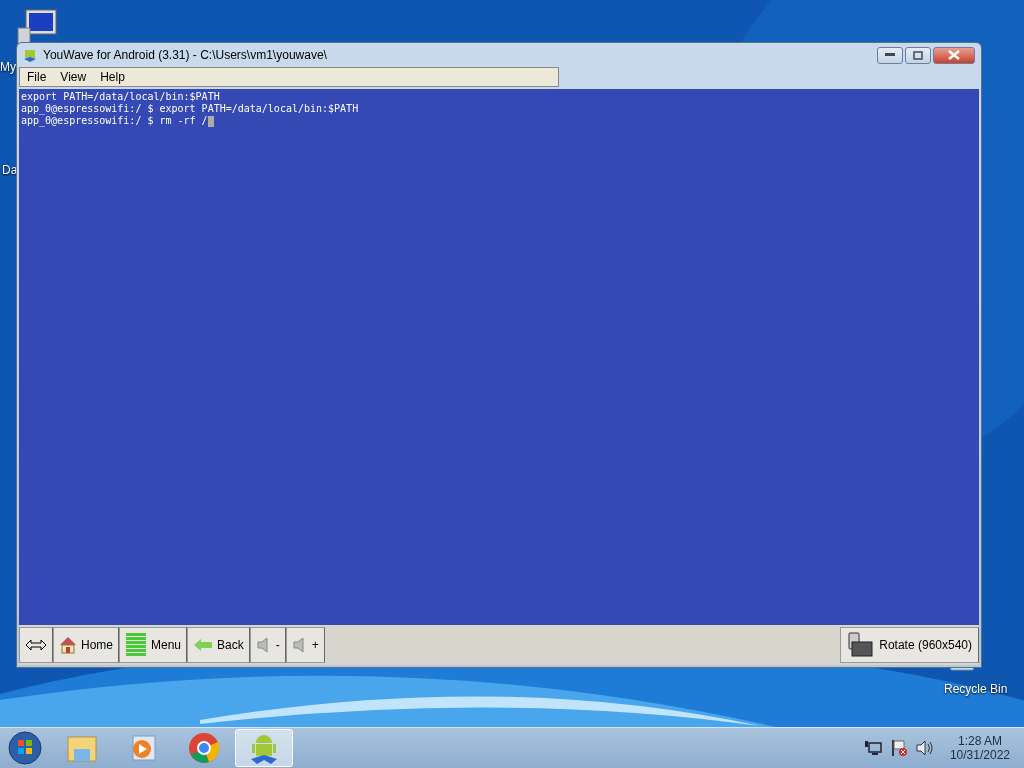 This screenshot has width=1024, height=768. I want to click on media-player-icon, so click(143, 748).